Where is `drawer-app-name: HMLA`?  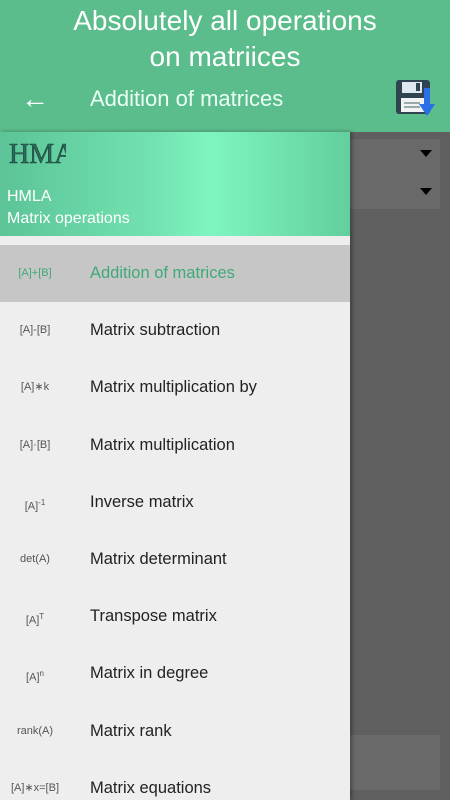
drawer-app-name: HMLA is located at coordinates (29, 196).